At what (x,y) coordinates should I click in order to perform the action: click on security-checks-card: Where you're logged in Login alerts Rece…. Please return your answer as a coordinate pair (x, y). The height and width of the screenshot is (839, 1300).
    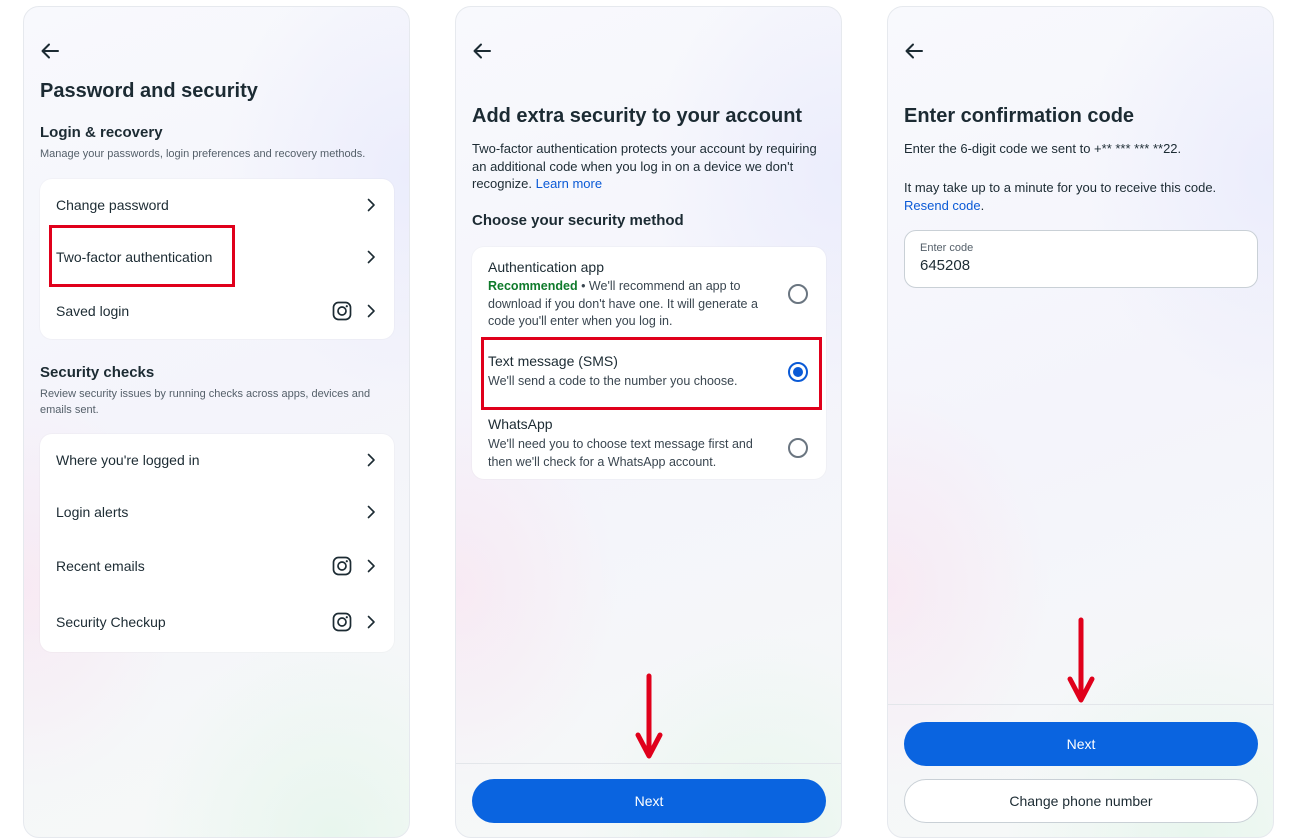
    Looking at the image, I should click on (217, 543).